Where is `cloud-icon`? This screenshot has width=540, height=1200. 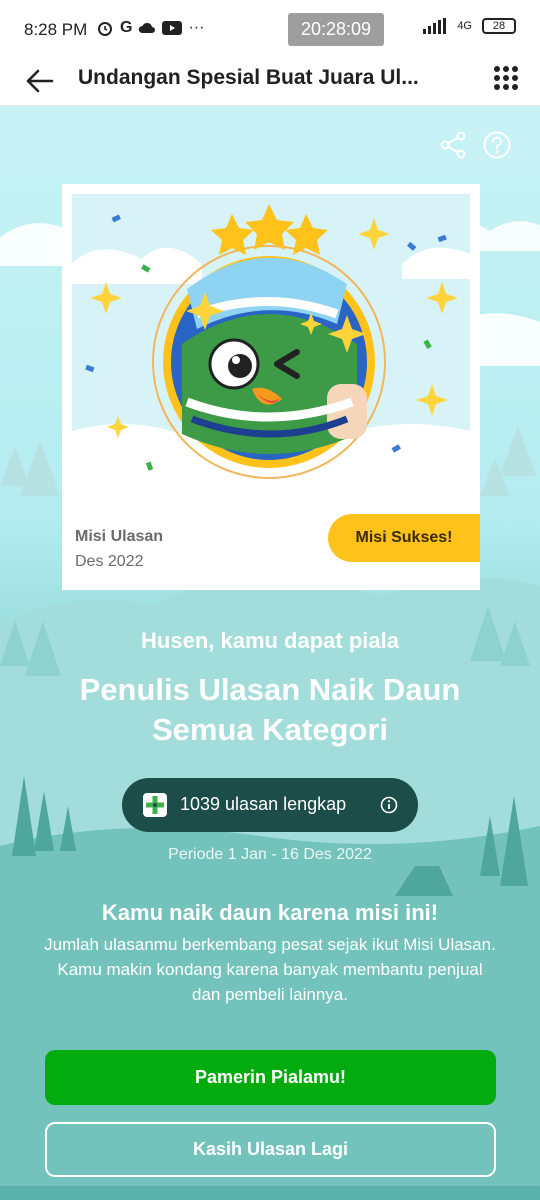 cloud-icon is located at coordinates (147, 27).